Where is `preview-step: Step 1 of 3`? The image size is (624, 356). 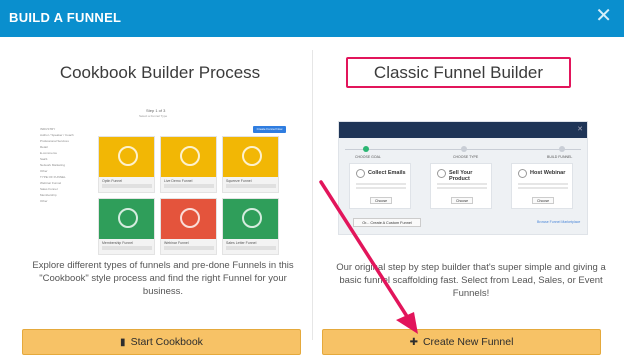 preview-step: Step 1 of 3 is located at coordinates (156, 110).